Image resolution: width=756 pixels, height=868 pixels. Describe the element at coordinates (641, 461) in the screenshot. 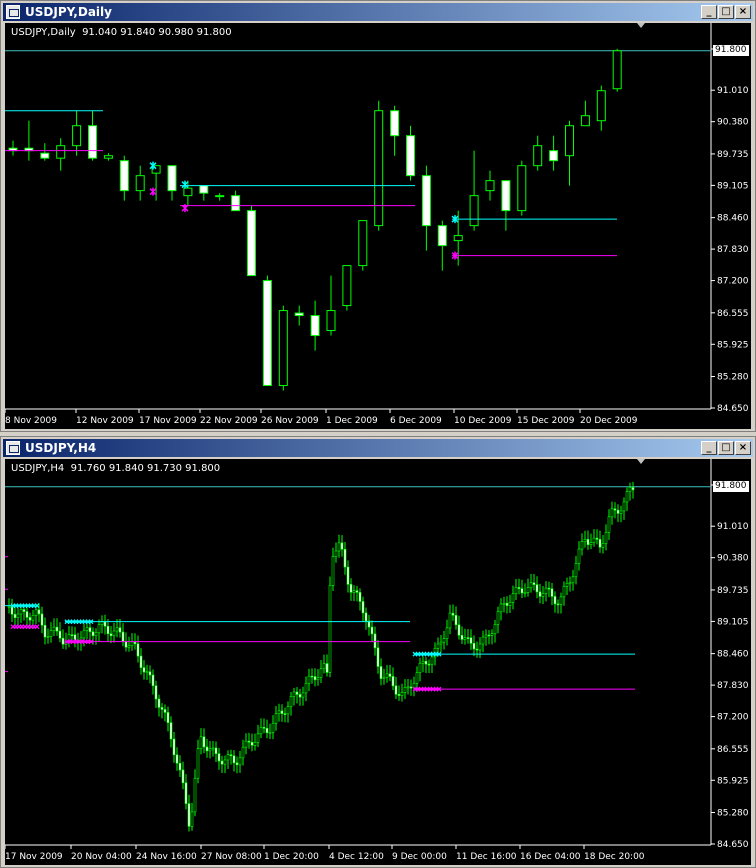

I see `shift-marker` at that location.